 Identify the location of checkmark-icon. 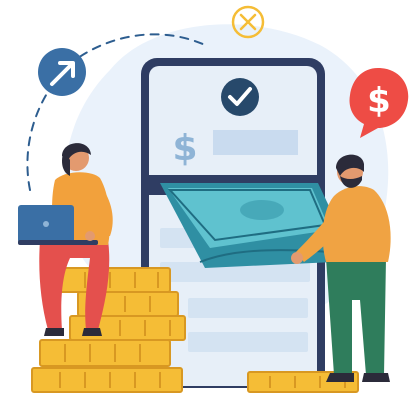
(240, 97).